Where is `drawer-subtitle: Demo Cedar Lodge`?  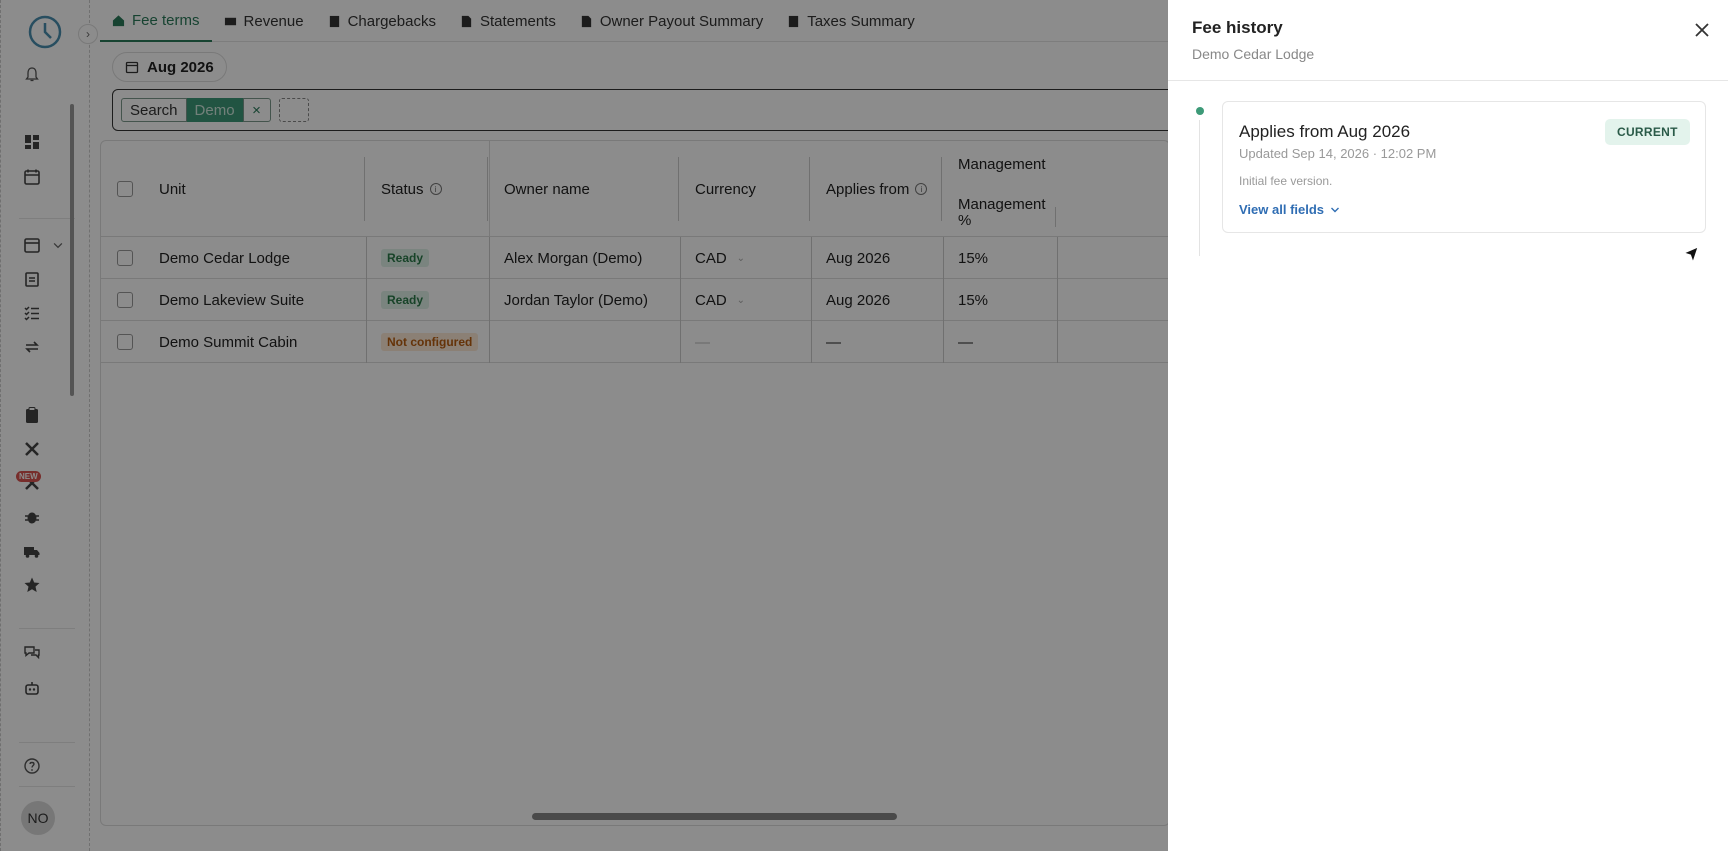
drawer-subtitle: Demo Cedar Lodge is located at coordinates (1253, 54).